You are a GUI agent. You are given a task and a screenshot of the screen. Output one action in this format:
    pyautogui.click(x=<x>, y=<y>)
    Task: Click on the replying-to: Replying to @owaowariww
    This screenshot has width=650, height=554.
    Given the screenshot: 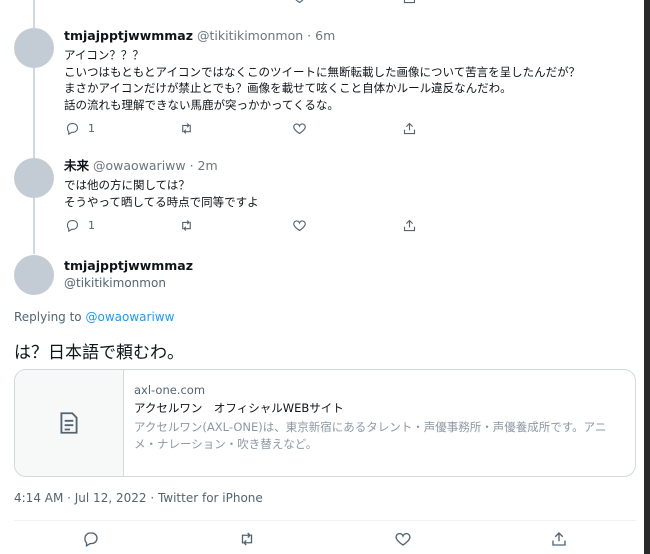 What is the action you would take?
    pyautogui.click(x=94, y=317)
    